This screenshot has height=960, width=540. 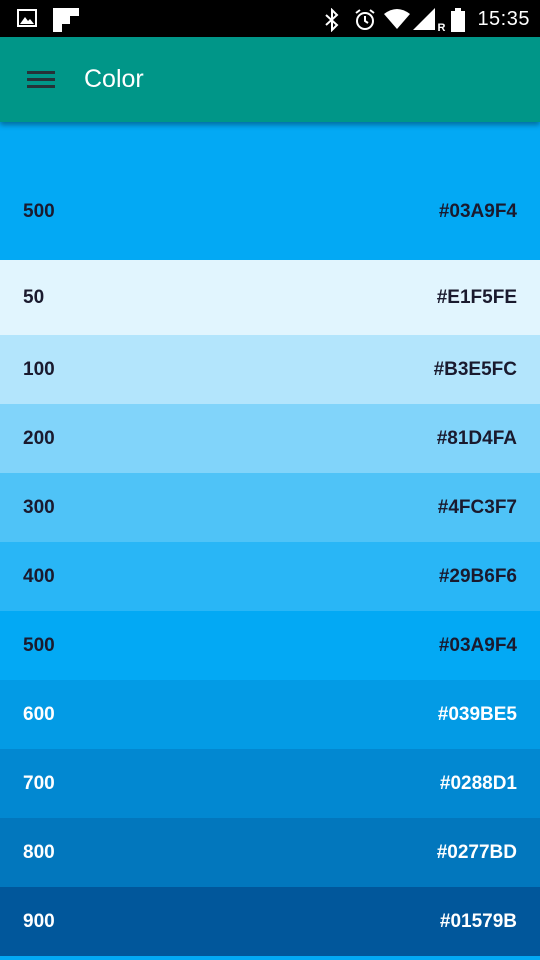 What do you see at coordinates (39, 507) in the screenshot?
I see `swatch-shade-label: 300` at bounding box center [39, 507].